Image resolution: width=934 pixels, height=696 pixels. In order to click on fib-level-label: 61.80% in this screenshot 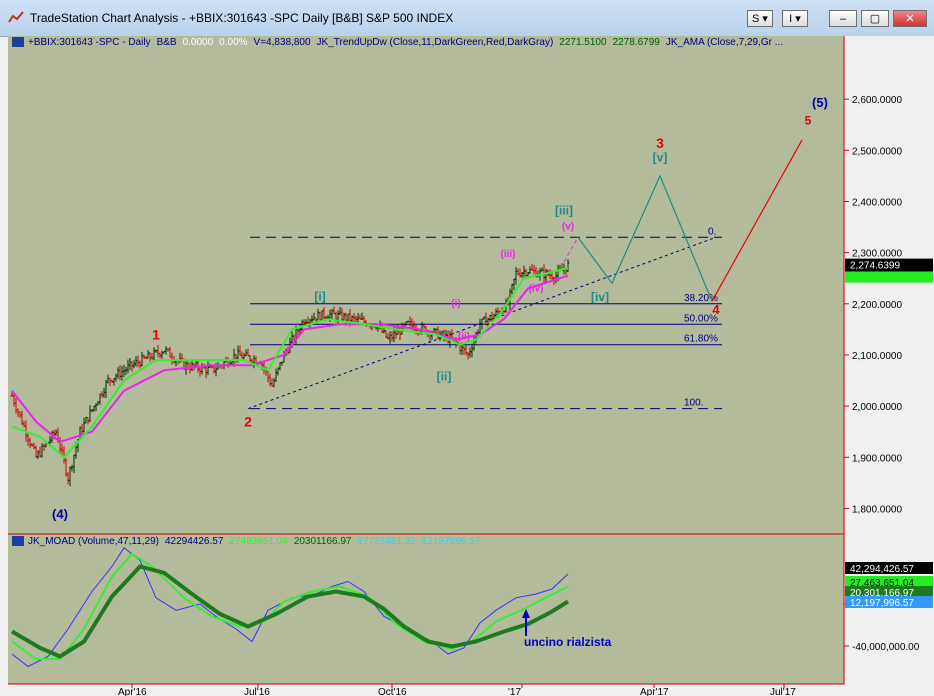, I will do `click(701, 339)`.